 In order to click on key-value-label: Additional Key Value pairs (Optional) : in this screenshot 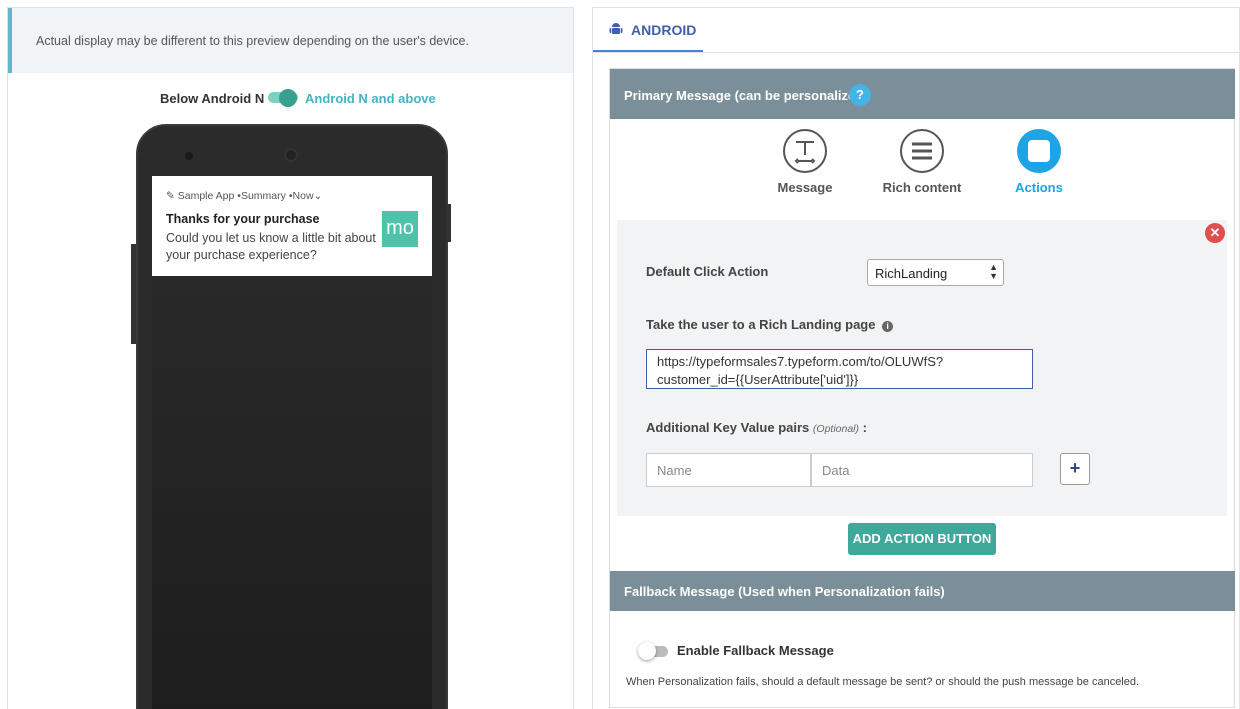, I will do `click(756, 427)`.